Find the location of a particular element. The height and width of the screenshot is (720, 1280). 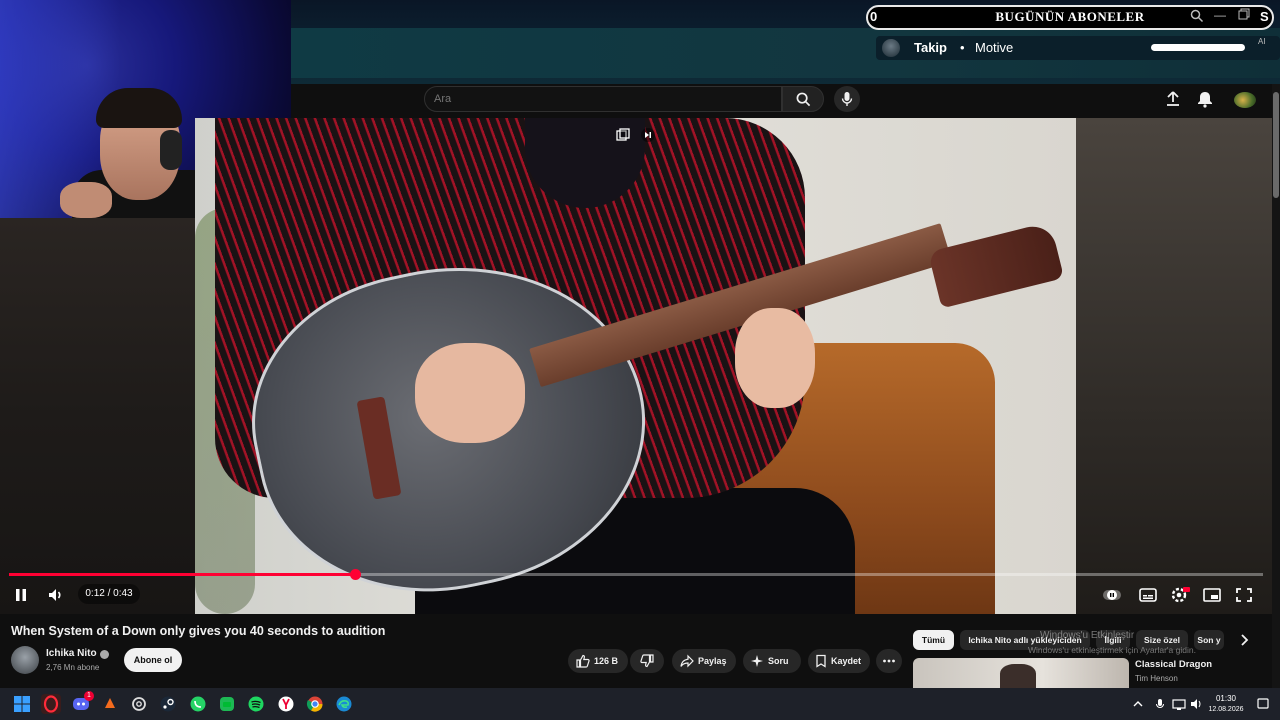

like-icon is located at coordinates (583, 661).